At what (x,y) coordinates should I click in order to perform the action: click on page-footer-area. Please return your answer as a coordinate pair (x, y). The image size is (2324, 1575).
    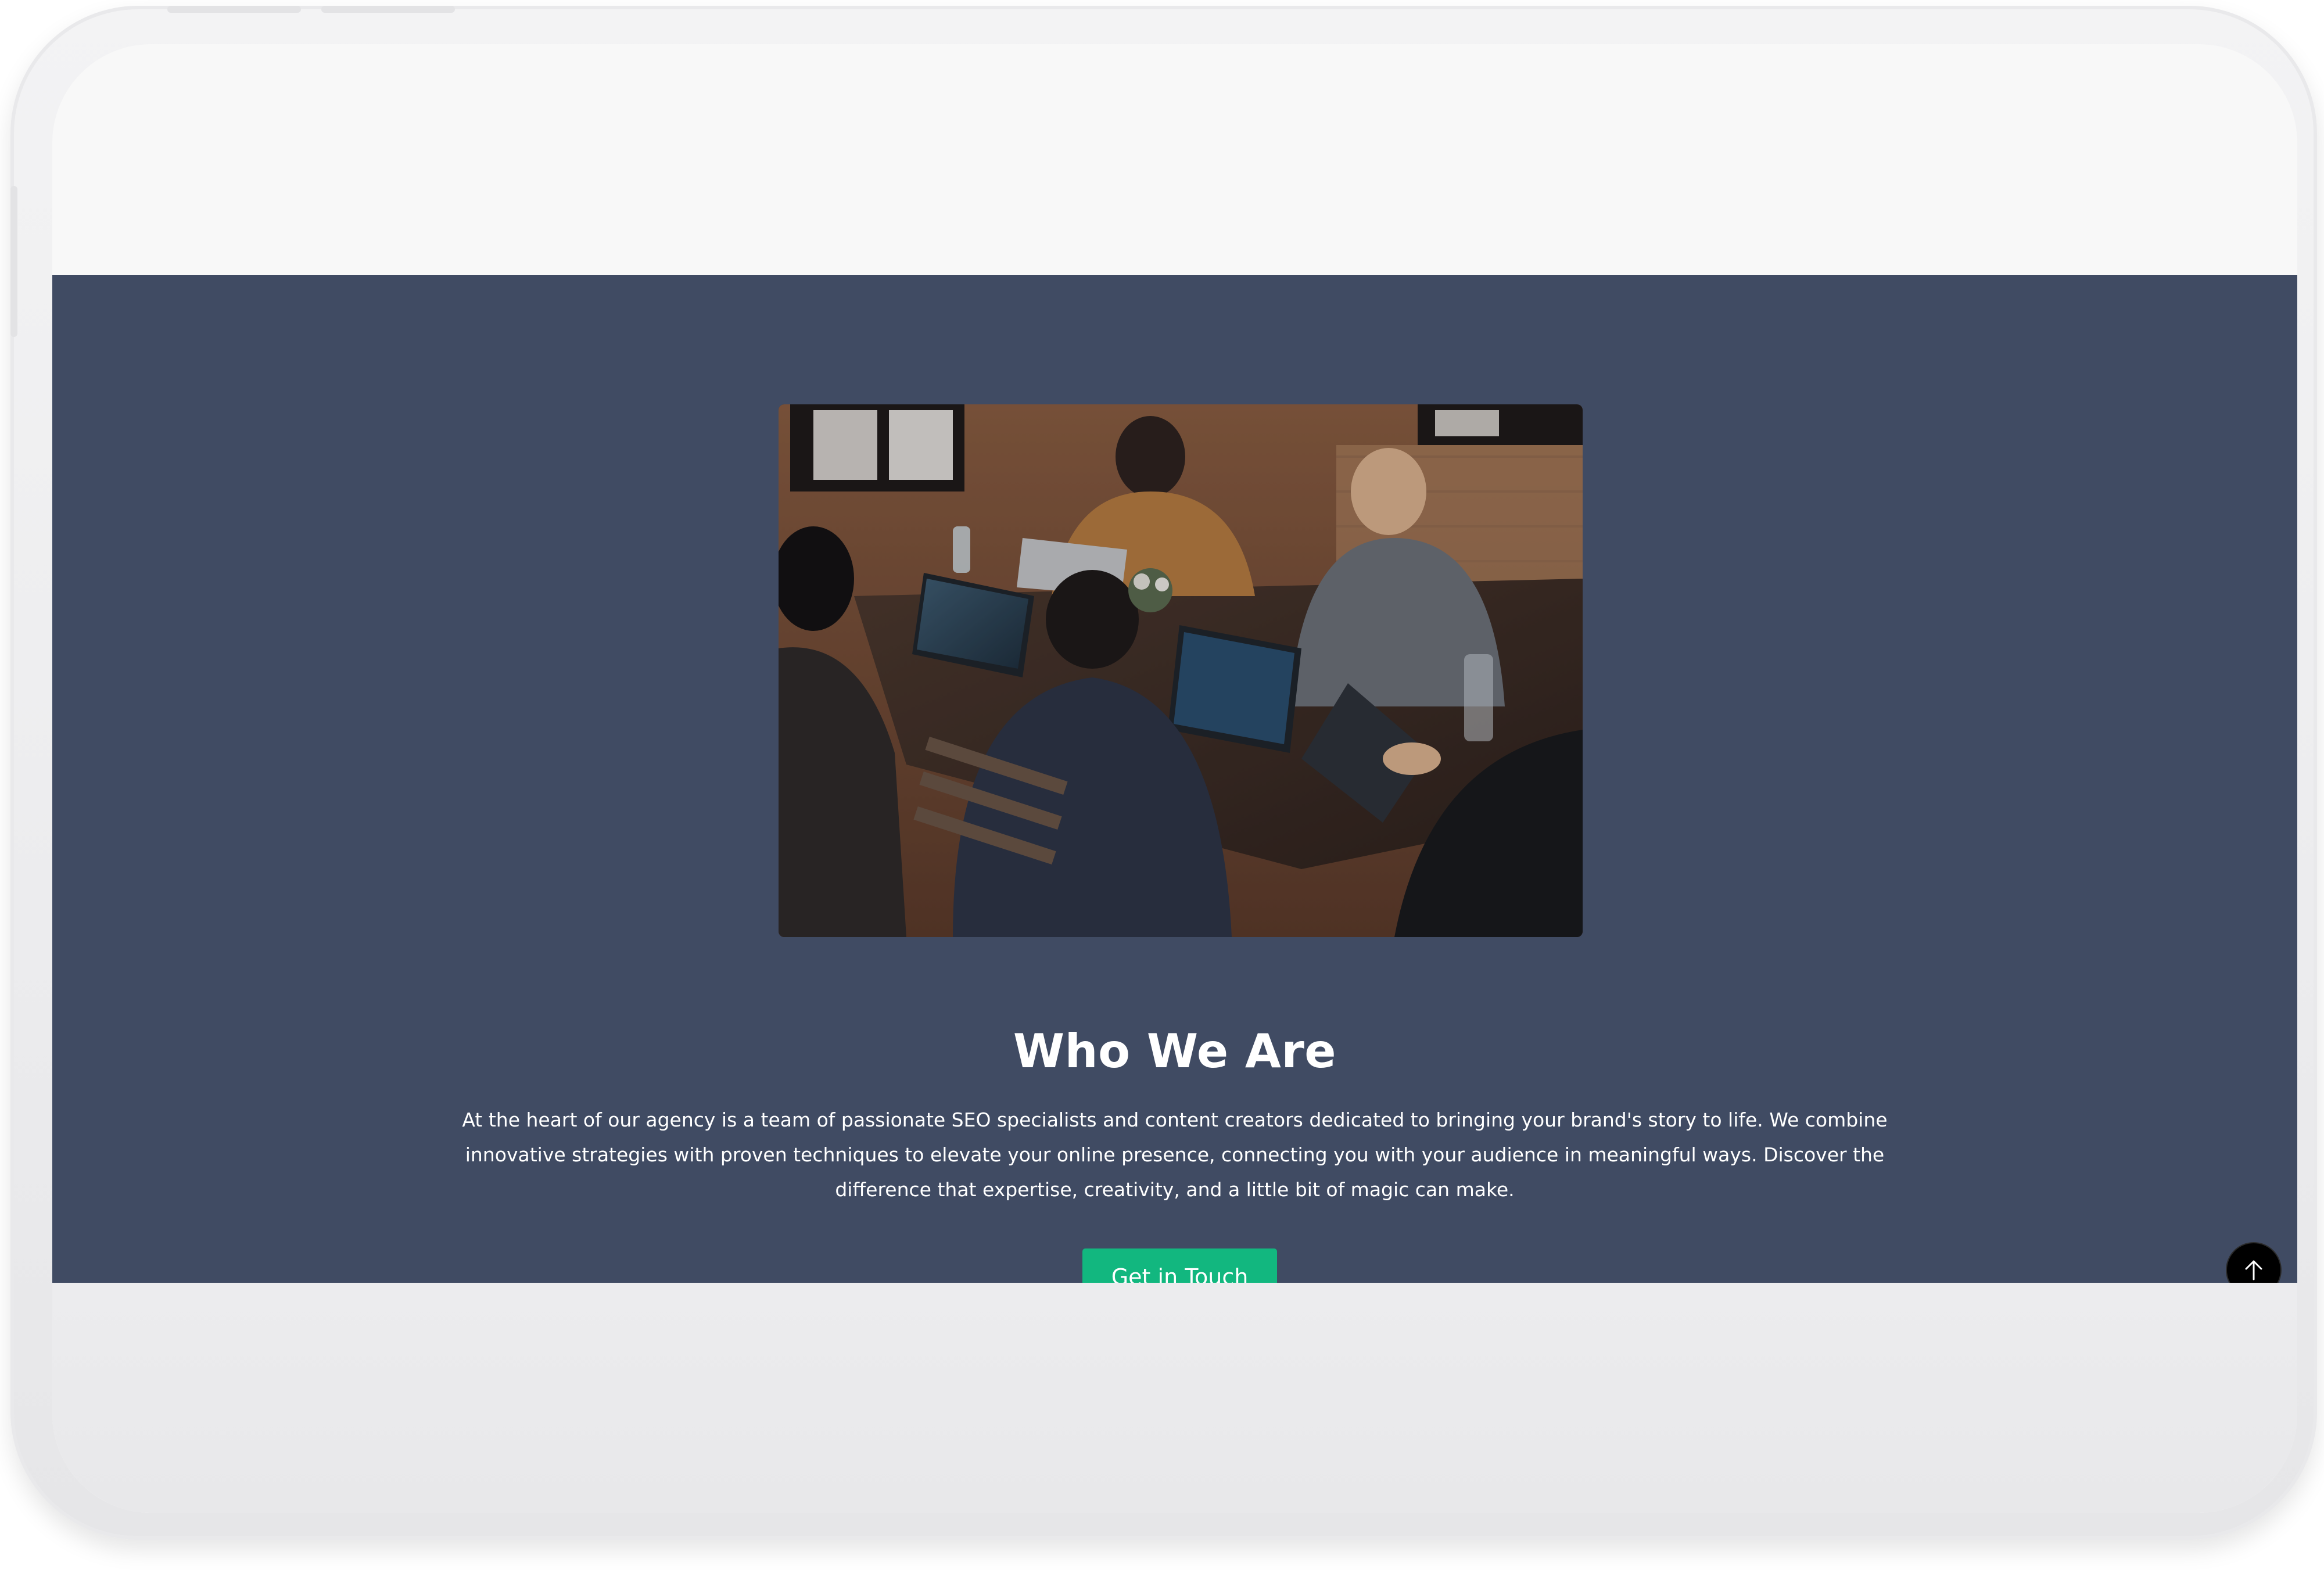
    Looking at the image, I should click on (1174, 1398).